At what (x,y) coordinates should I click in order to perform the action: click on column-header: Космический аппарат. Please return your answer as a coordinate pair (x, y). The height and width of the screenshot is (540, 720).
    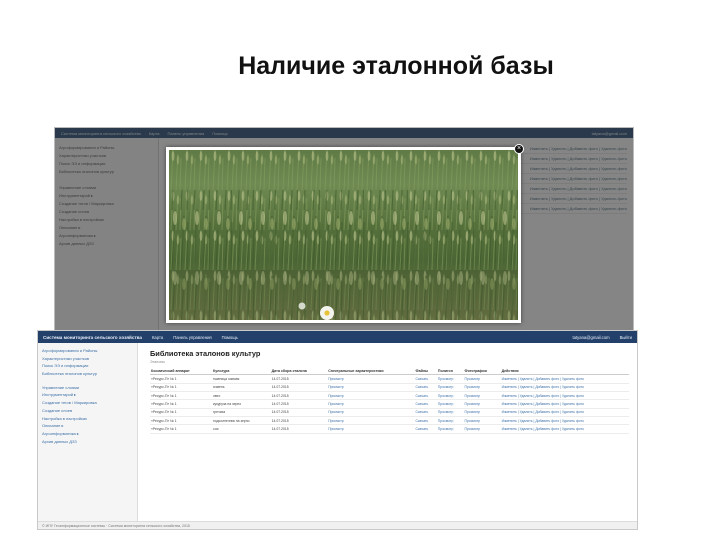
    Looking at the image, I should click on (181, 371).